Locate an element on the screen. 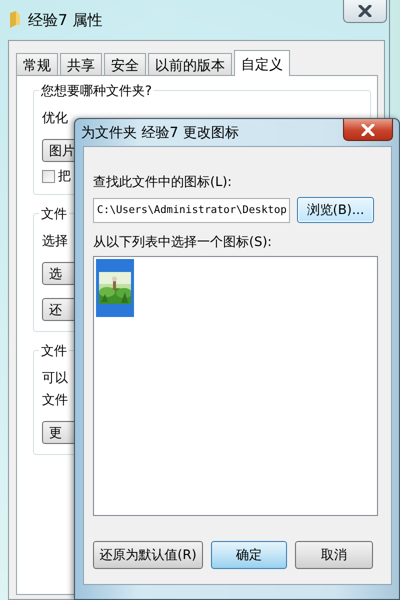 This screenshot has height=600, width=400. field-label: 查找此文件中的图标(L): is located at coordinates (163, 182).